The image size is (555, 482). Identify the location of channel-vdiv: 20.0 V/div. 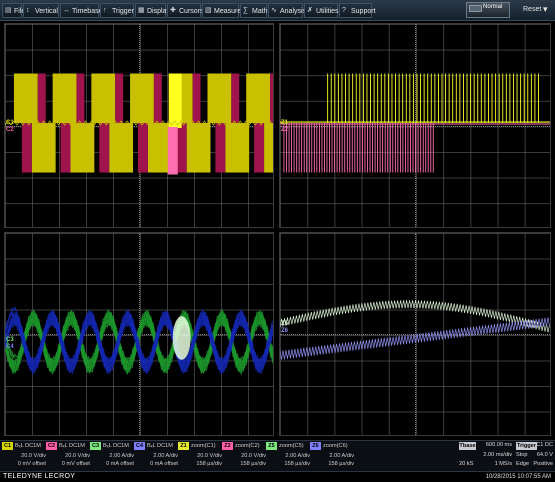
(33, 456).